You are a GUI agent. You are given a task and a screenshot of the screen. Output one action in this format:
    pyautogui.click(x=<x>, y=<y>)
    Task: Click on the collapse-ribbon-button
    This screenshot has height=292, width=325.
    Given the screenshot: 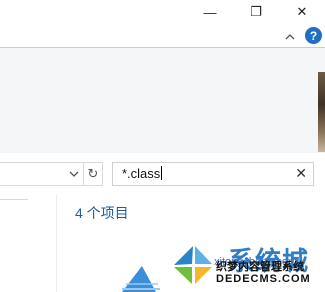 What is the action you would take?
    pyautogui.click(x=290, y=36)
    